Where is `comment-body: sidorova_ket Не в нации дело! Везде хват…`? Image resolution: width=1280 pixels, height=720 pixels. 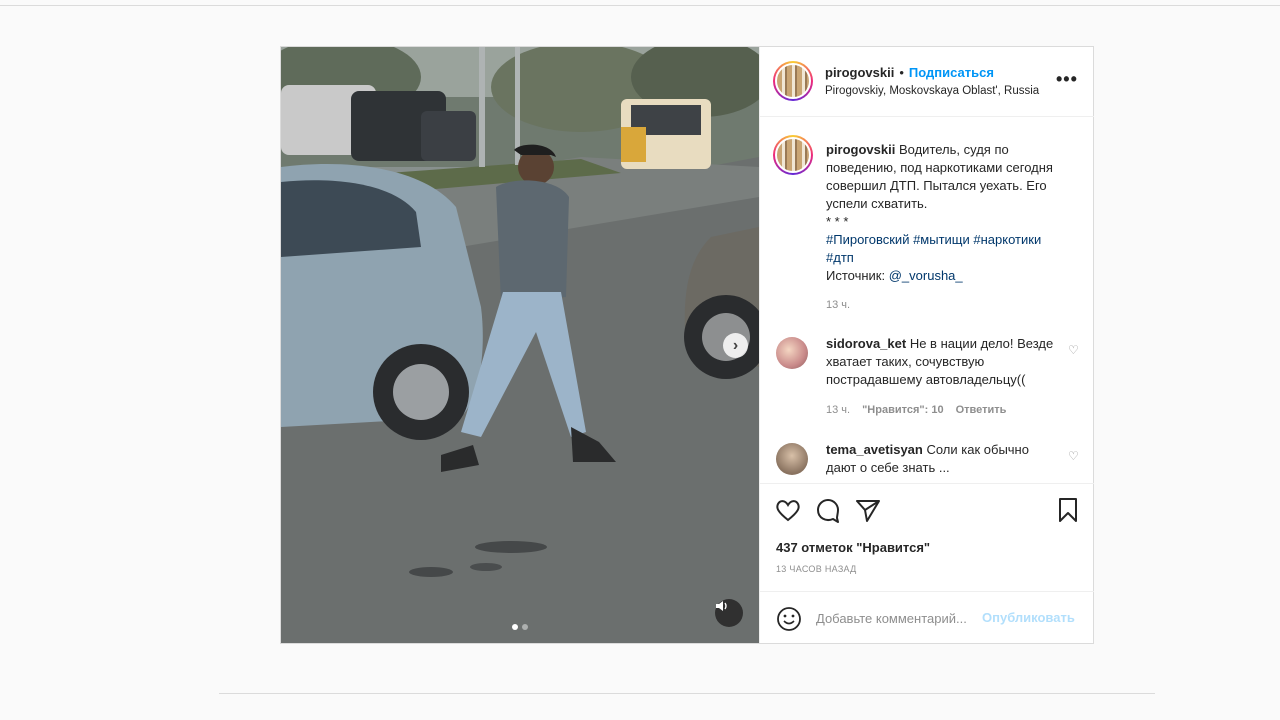 comment-body: sidorova_ket Не в нации дело! Везде хват… is located at coordinates (941, 362).